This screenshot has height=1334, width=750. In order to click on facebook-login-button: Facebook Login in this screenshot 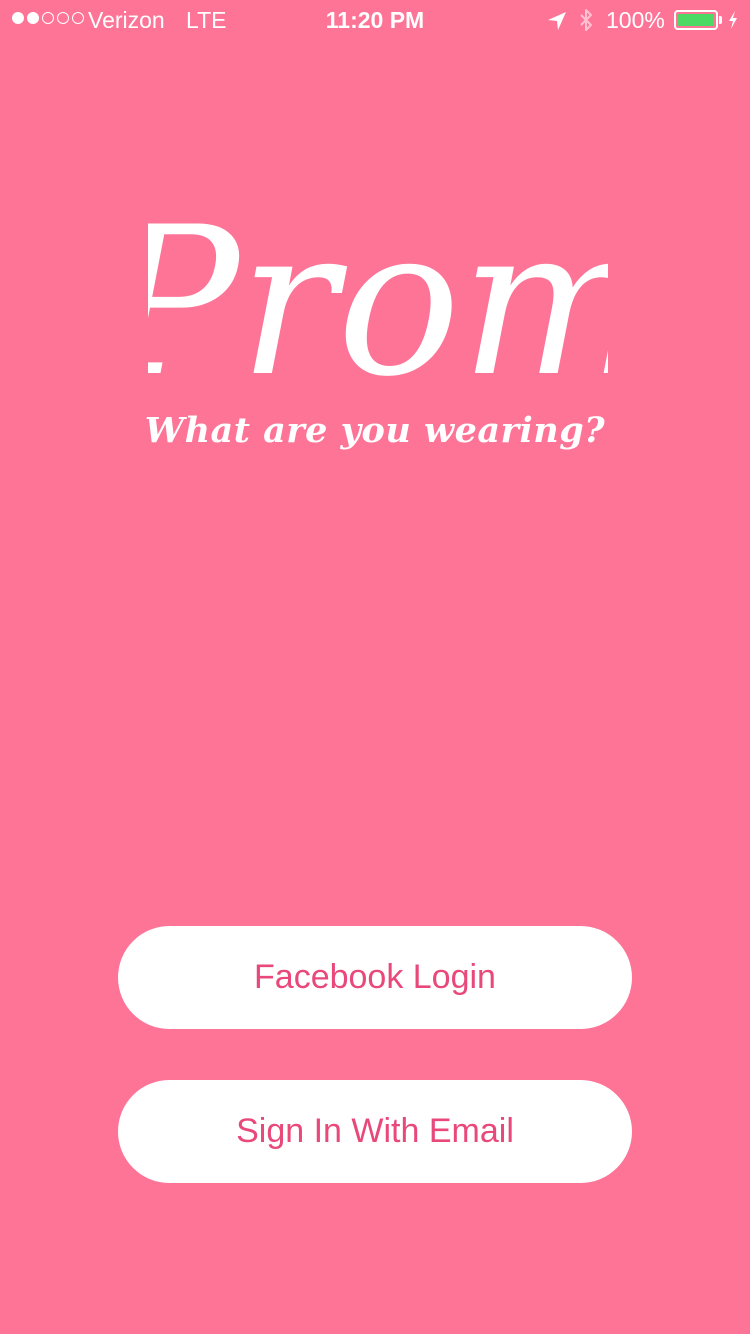, I will do `click(375, 977)`.